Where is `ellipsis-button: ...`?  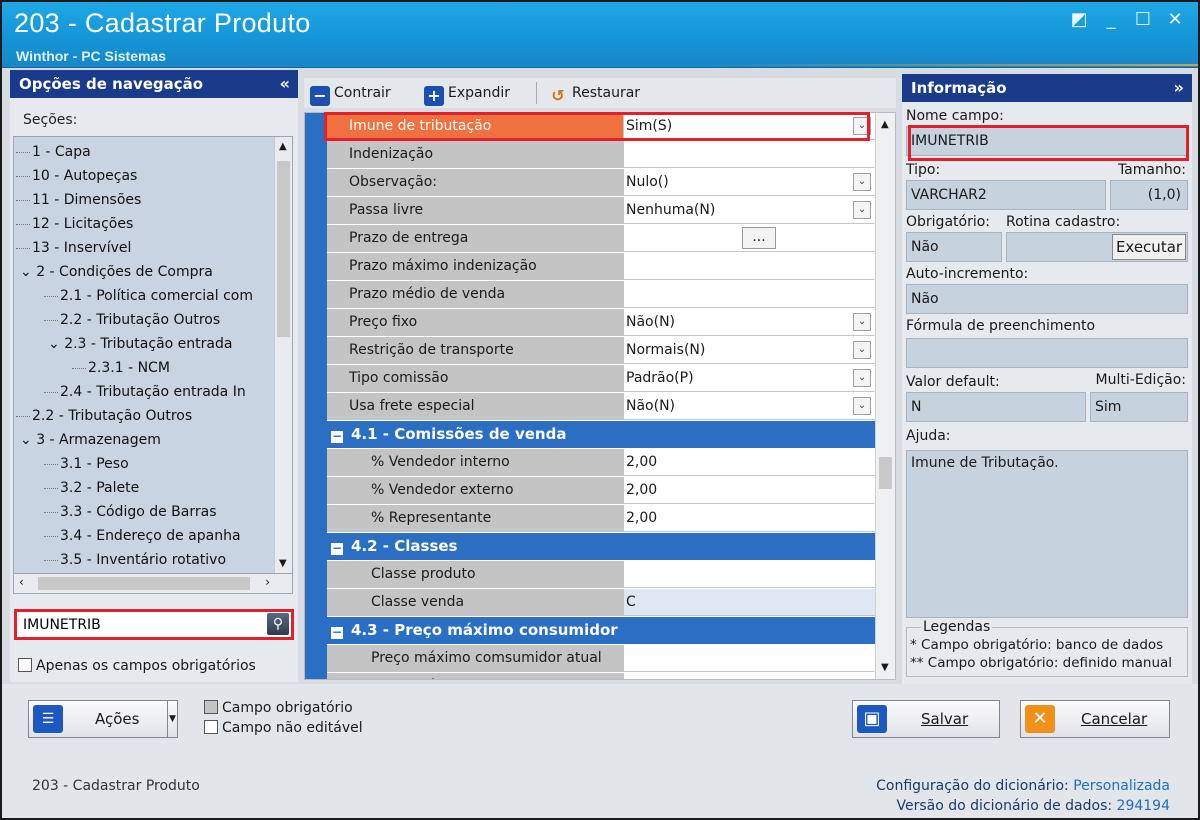
ellipsis-button: ... is located at coordinates (759, 238).